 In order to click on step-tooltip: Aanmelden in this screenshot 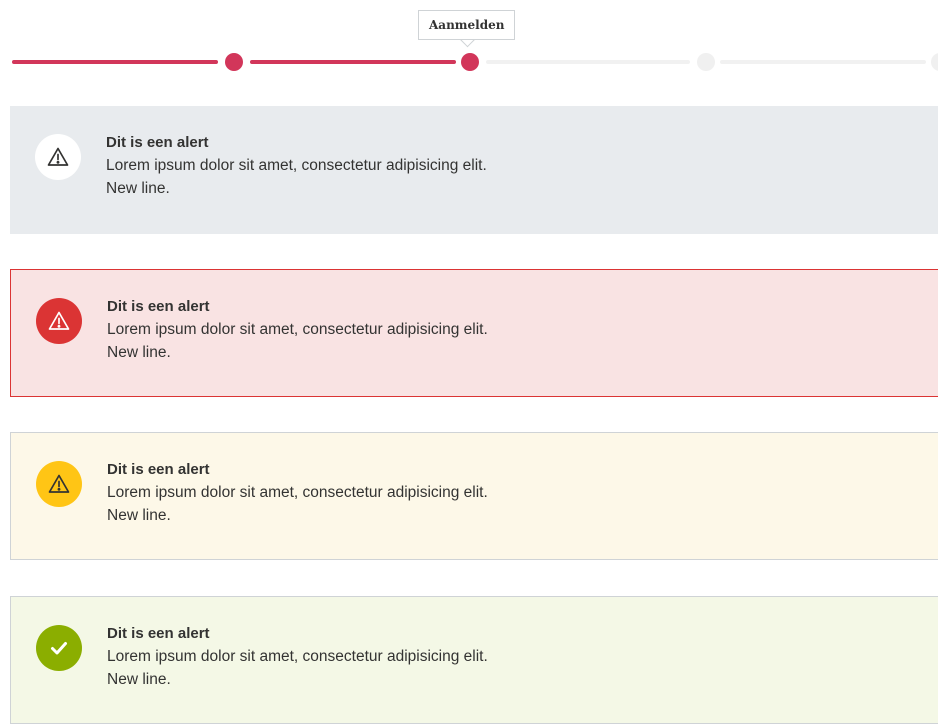, I will do `click(467, 25)`.